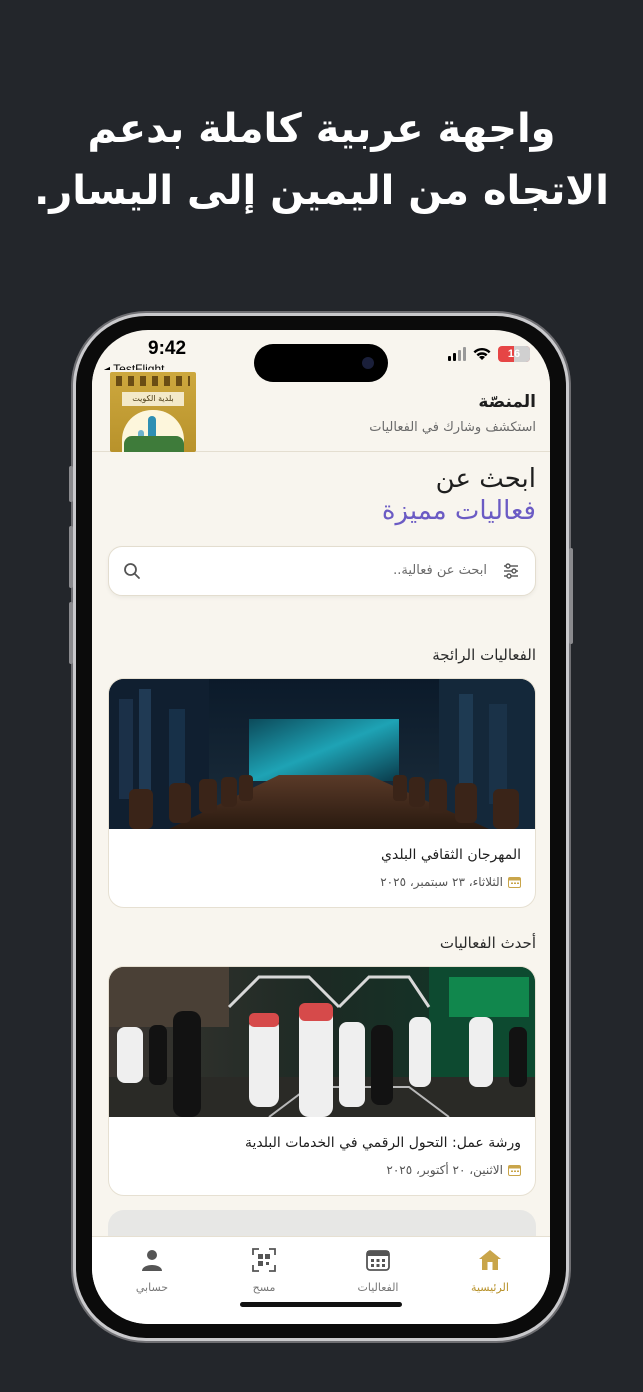 Image resolution: width=643 pixels, height=1392 pixels. Describe the element at coordinates (490, 1287) in the screenshot. I see `tab-home-label: الرئيسية` at that location.